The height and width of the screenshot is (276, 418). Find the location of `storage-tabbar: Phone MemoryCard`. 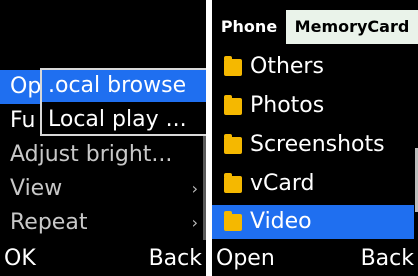

storage-tabbar: Phone MemoryCard is located at coordinates (315, 27).